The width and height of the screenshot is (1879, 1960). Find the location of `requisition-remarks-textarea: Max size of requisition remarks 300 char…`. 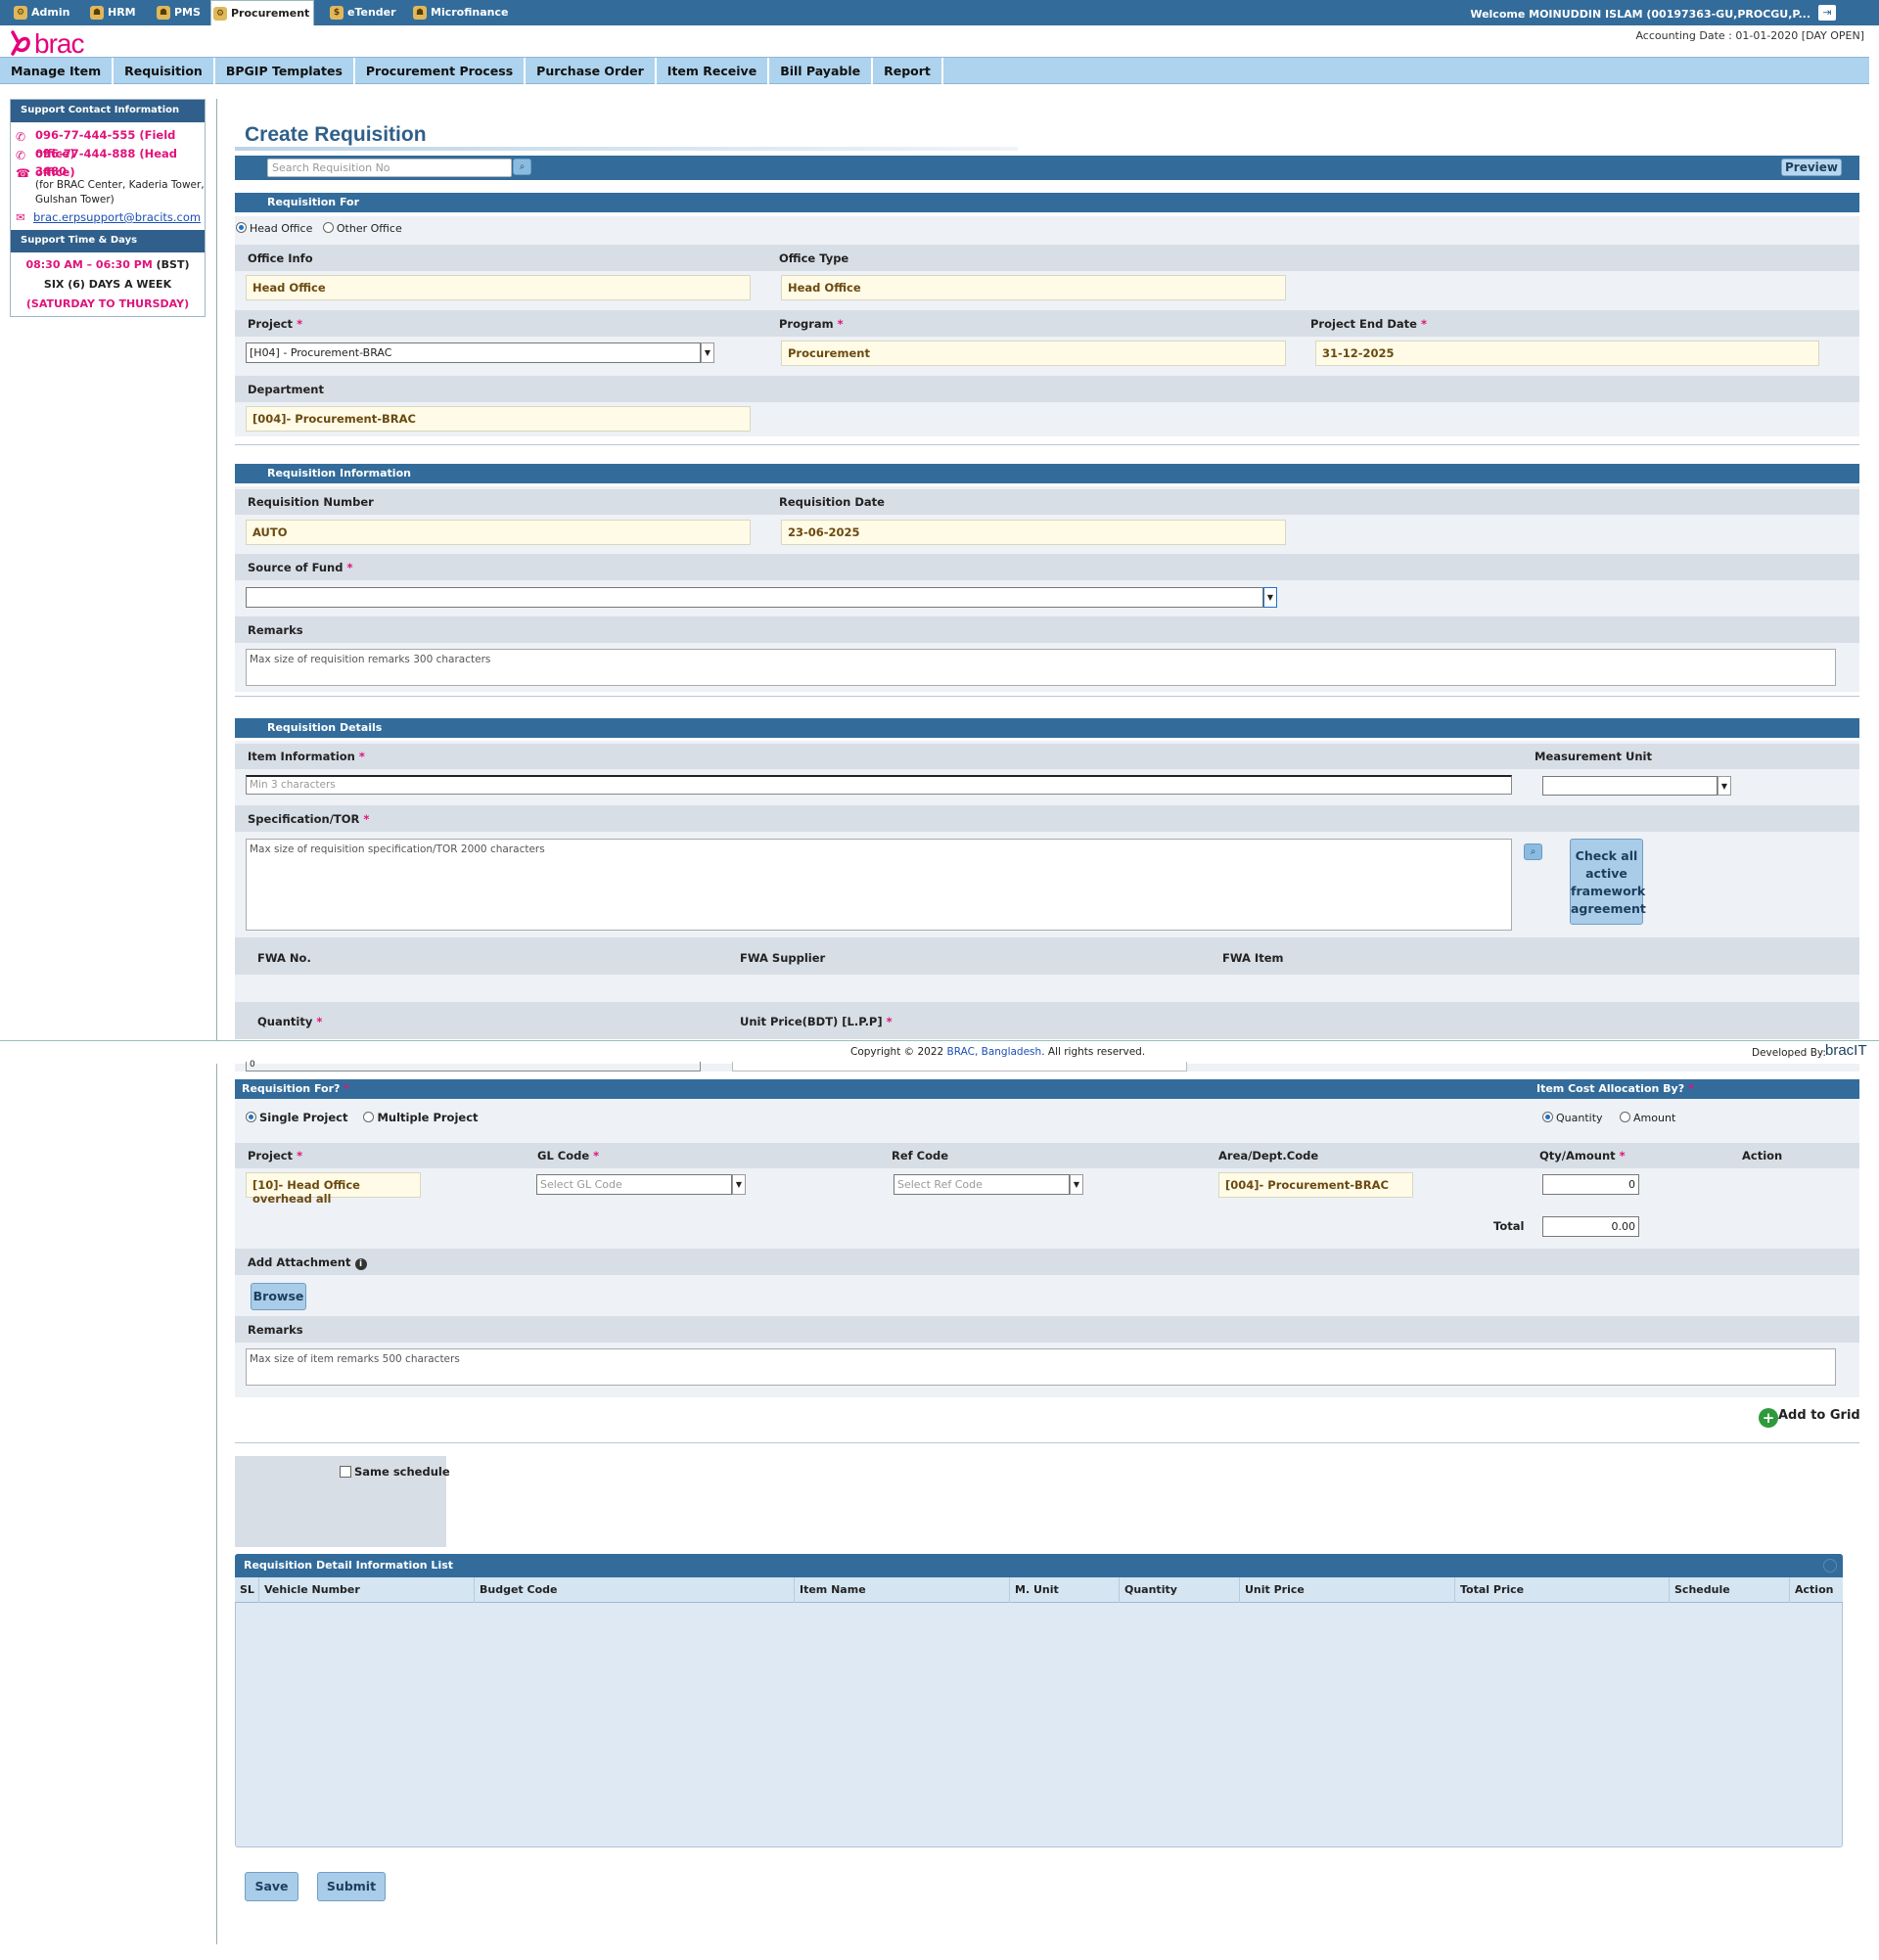

requisition-remarks-textarea: Max size of requisition remarks 300 char… is located at coordinates (1041, 667).